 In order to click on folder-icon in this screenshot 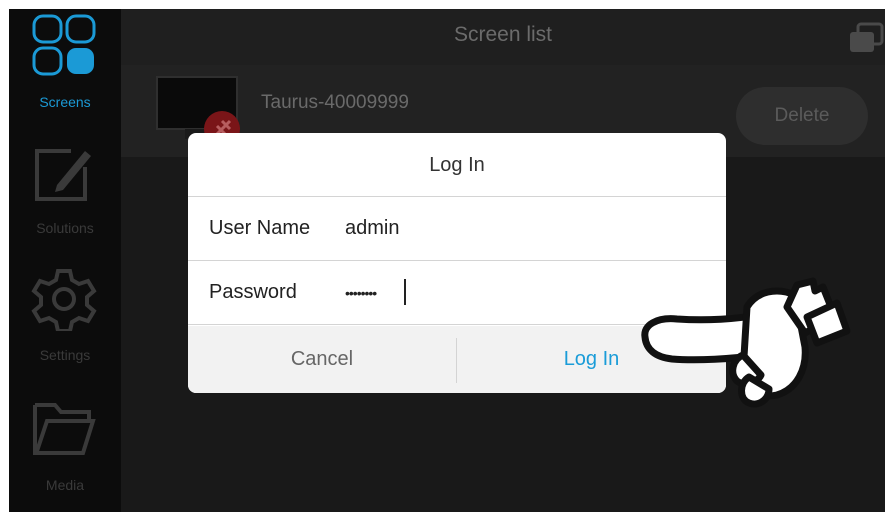, I will do `click(64, 431)`.